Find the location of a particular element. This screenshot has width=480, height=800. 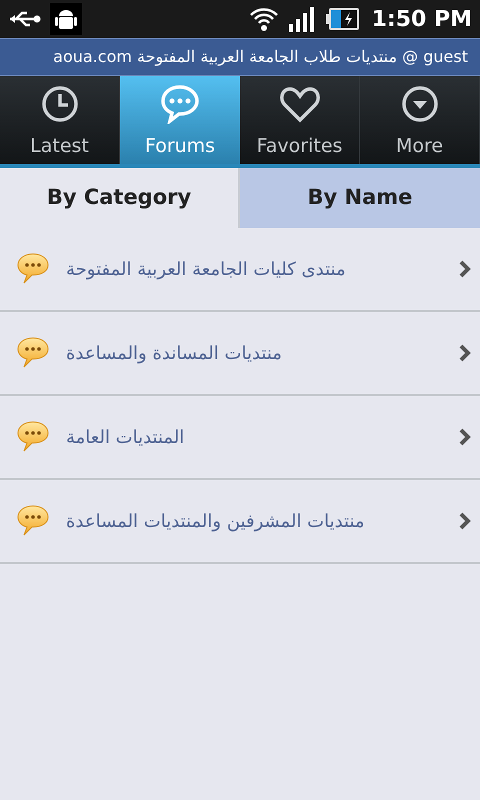

usb-icon is located at coordinates (25, 19).